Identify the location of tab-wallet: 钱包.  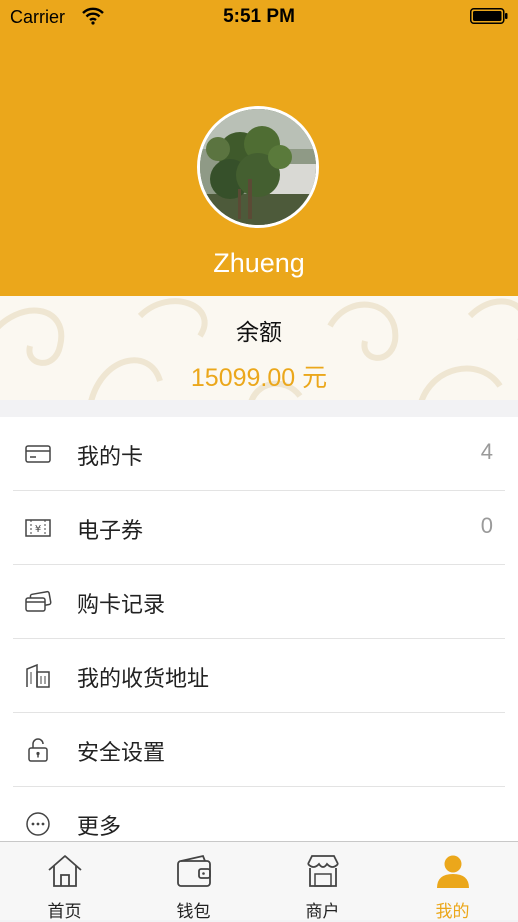
(193, 882).